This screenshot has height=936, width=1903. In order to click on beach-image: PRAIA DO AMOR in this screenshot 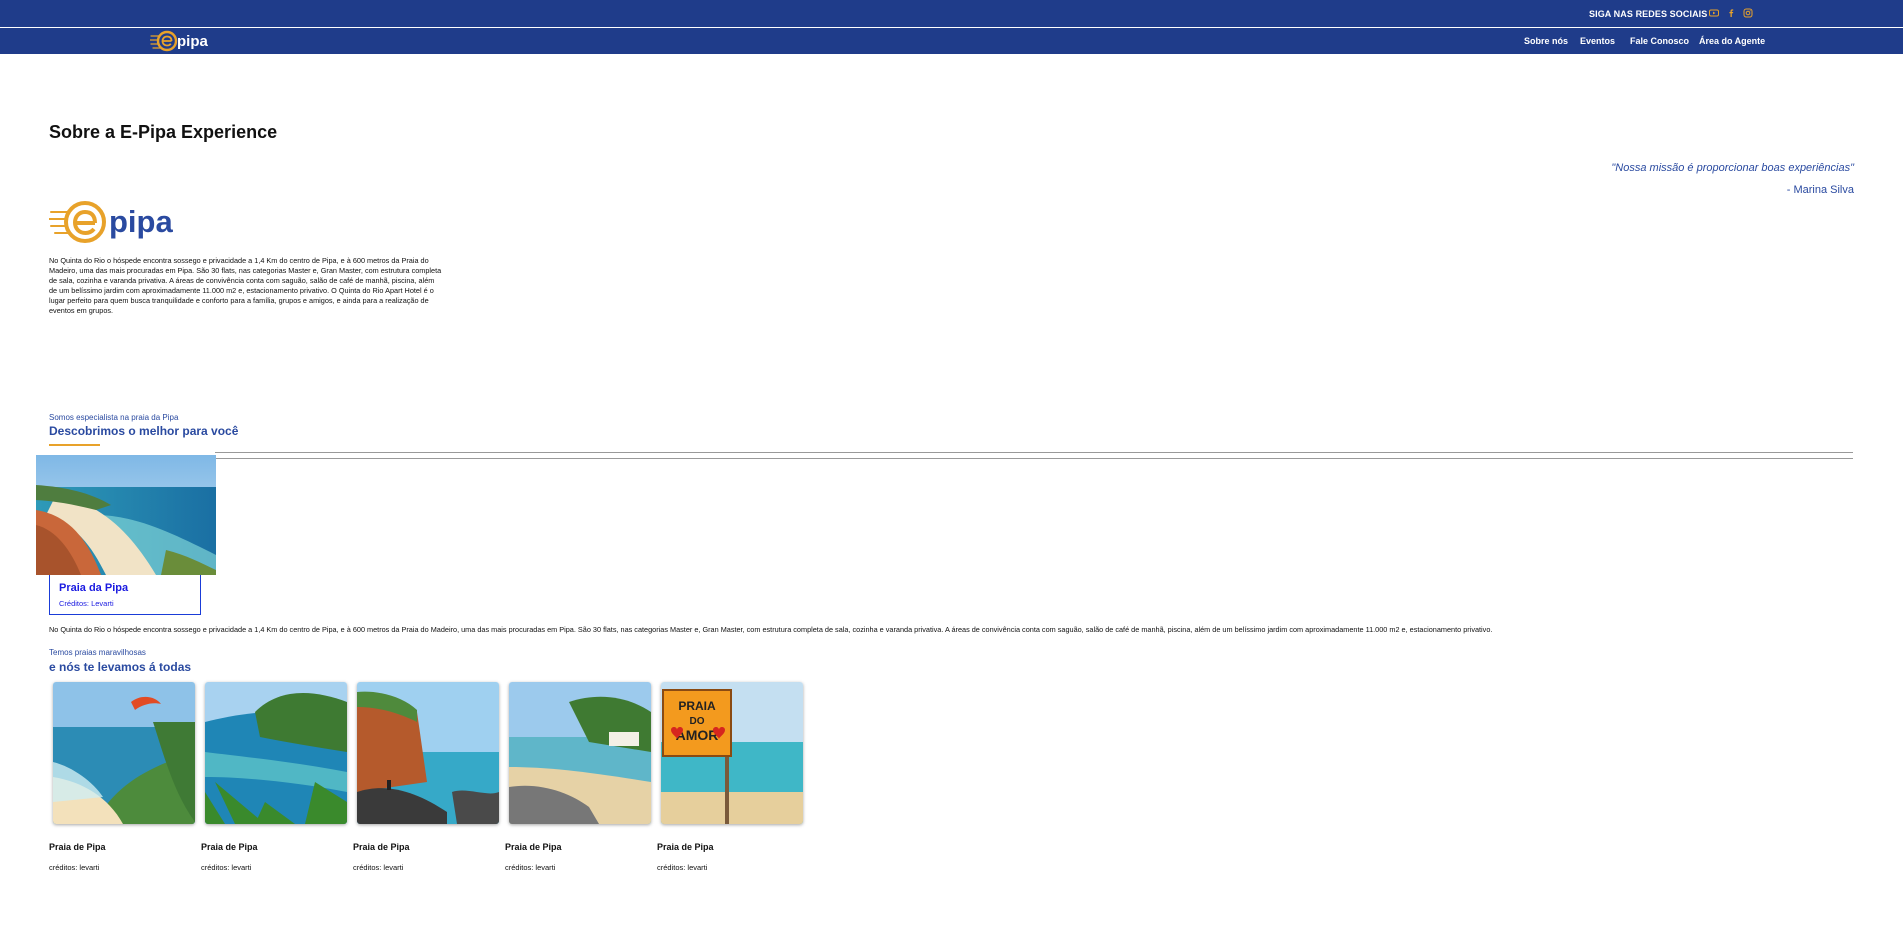, I will do `click(732, 753)`.